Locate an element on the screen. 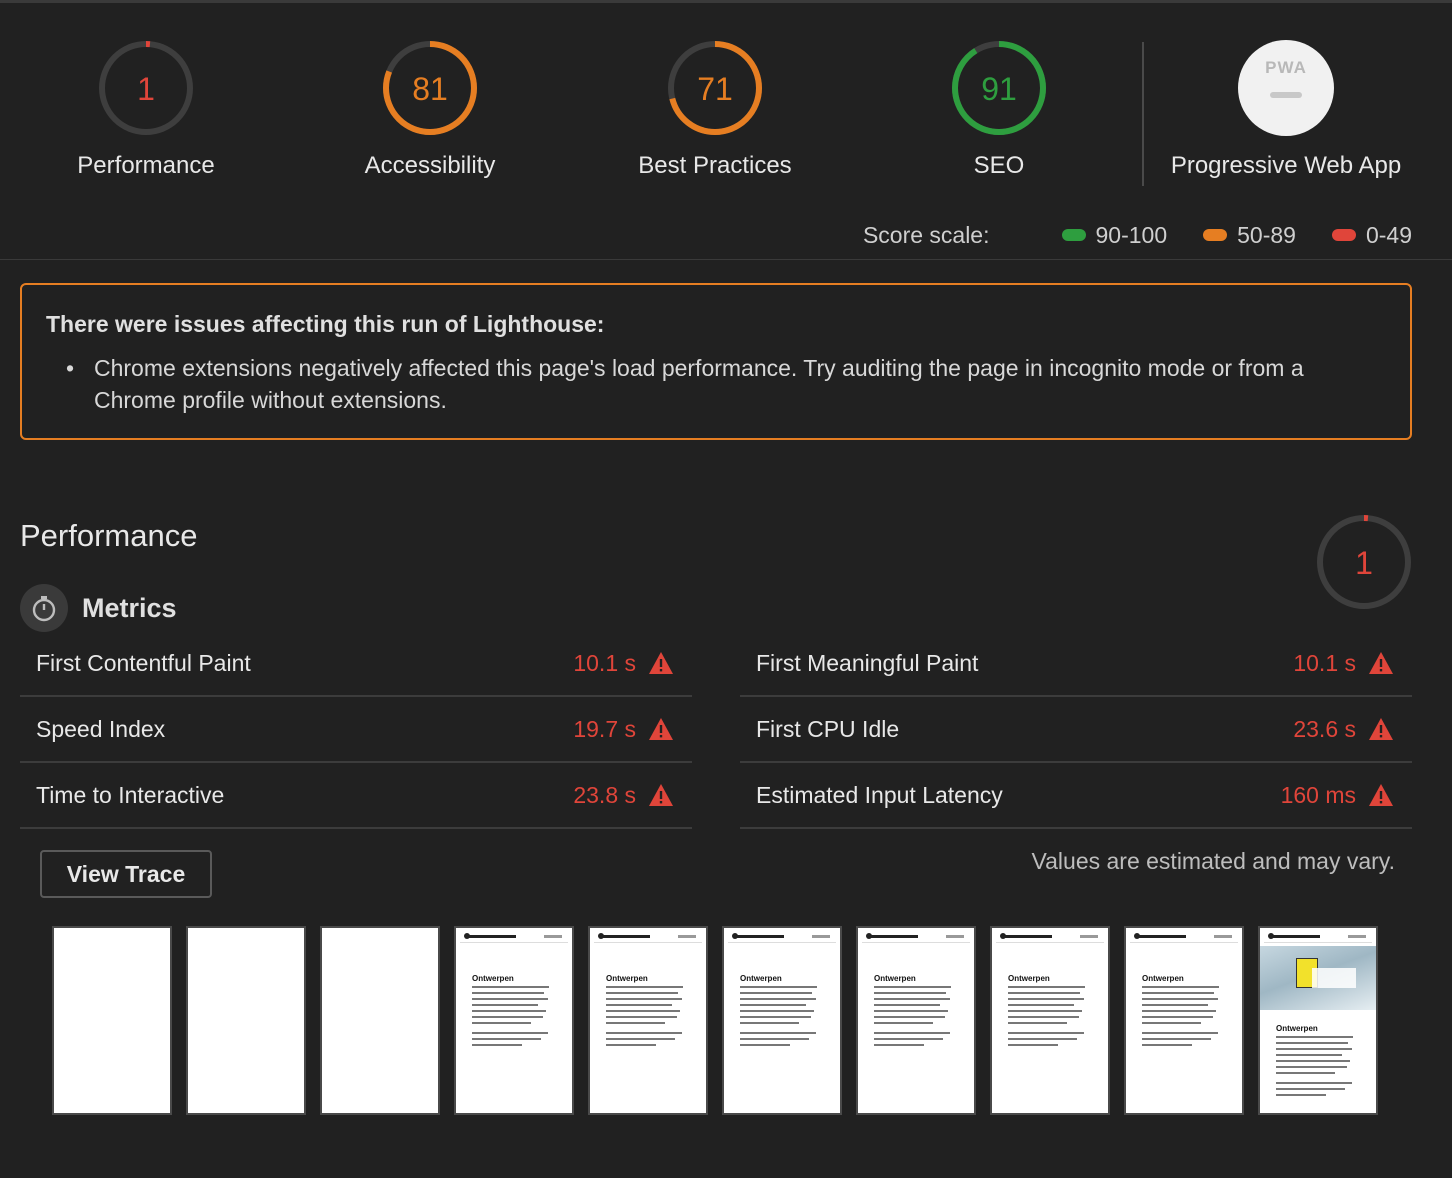  metric-label: First CPU Idle is located at coordinates (828, 728).